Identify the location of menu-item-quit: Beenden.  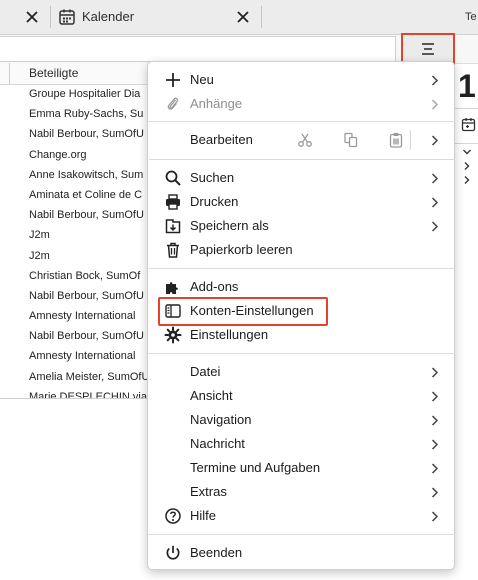
(301, 553).